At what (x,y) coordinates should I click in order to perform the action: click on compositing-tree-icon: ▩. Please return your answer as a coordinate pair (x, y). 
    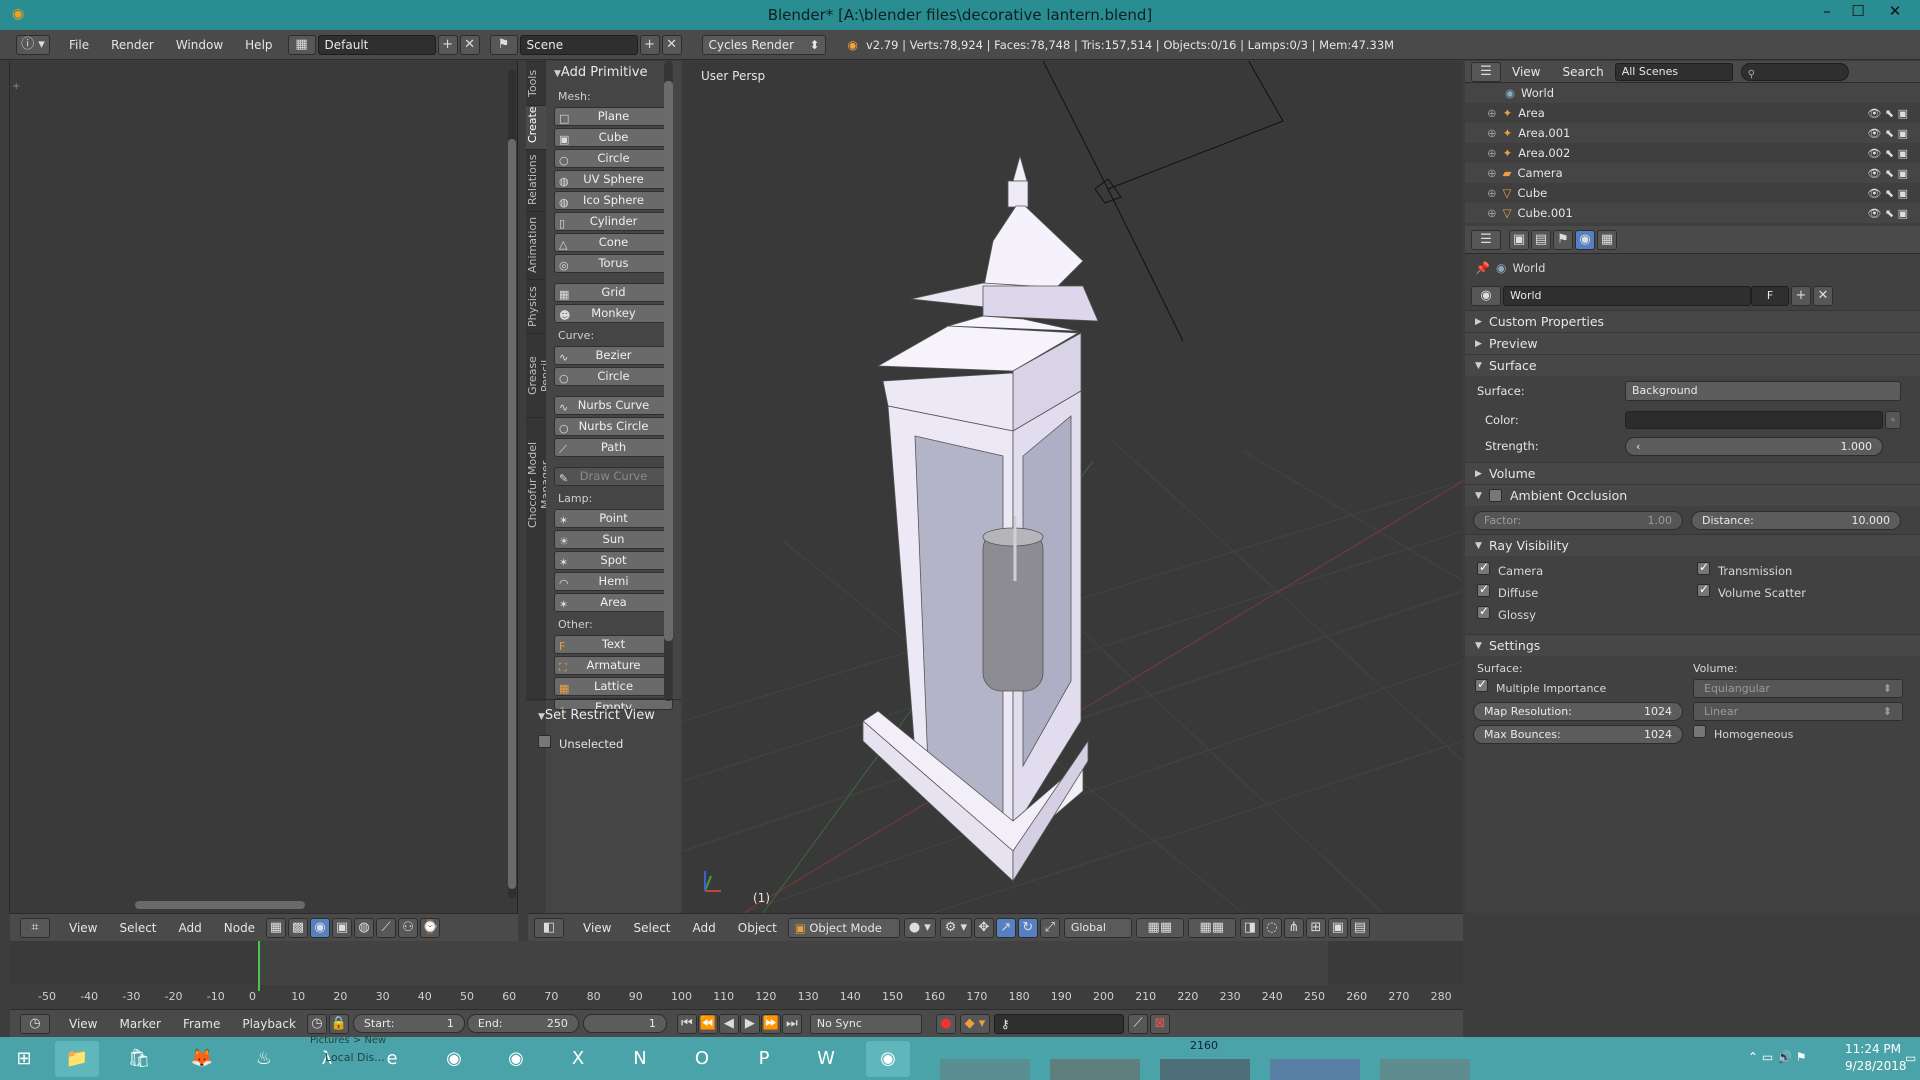
    Looking at the image, I should click on (298, 927).